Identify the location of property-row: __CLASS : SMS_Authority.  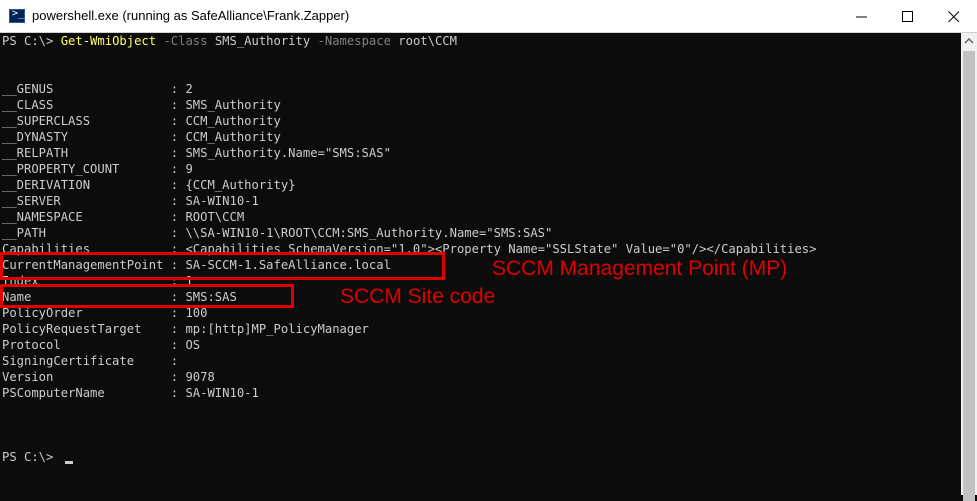
(141, 105).